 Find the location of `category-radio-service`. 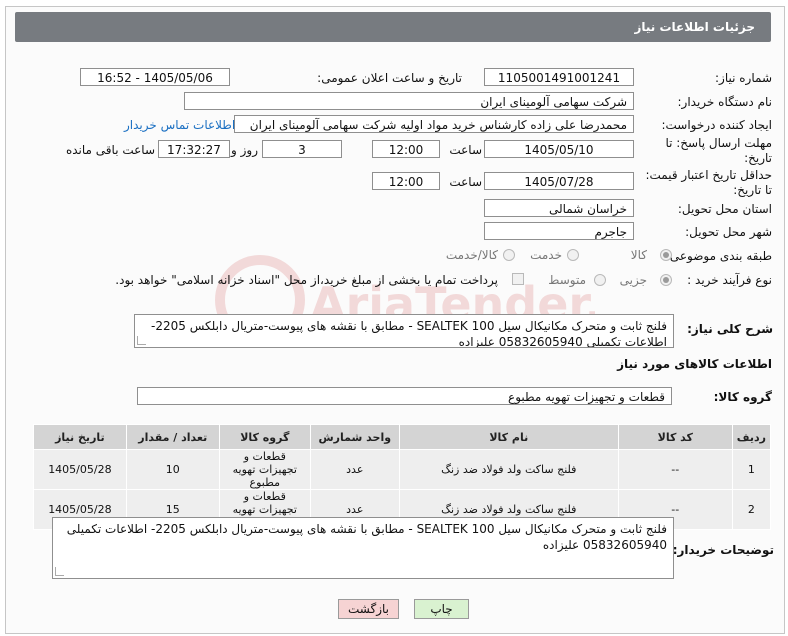

category-radio-service is located at coordinates (573, 255).